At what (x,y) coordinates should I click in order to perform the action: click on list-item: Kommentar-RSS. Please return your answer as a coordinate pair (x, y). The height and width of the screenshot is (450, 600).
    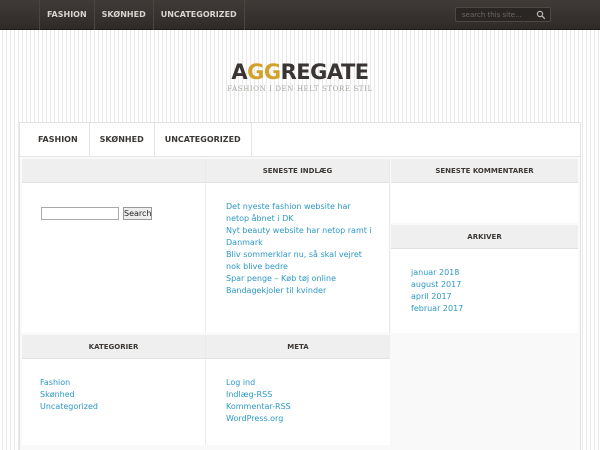
    Looking at the image, I should click on (308, 407).